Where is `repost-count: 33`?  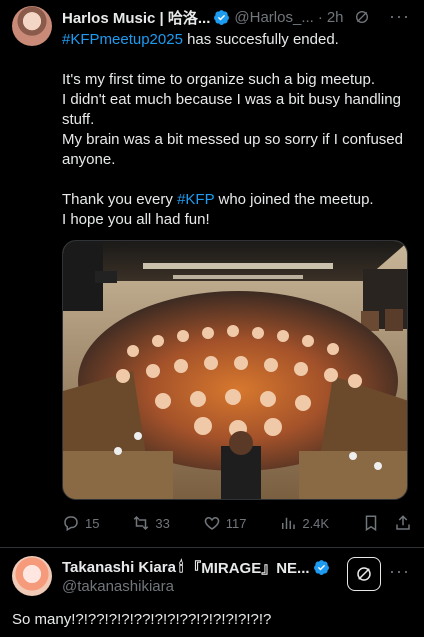 repost-count: 33 is located at coordinates (162, 523).